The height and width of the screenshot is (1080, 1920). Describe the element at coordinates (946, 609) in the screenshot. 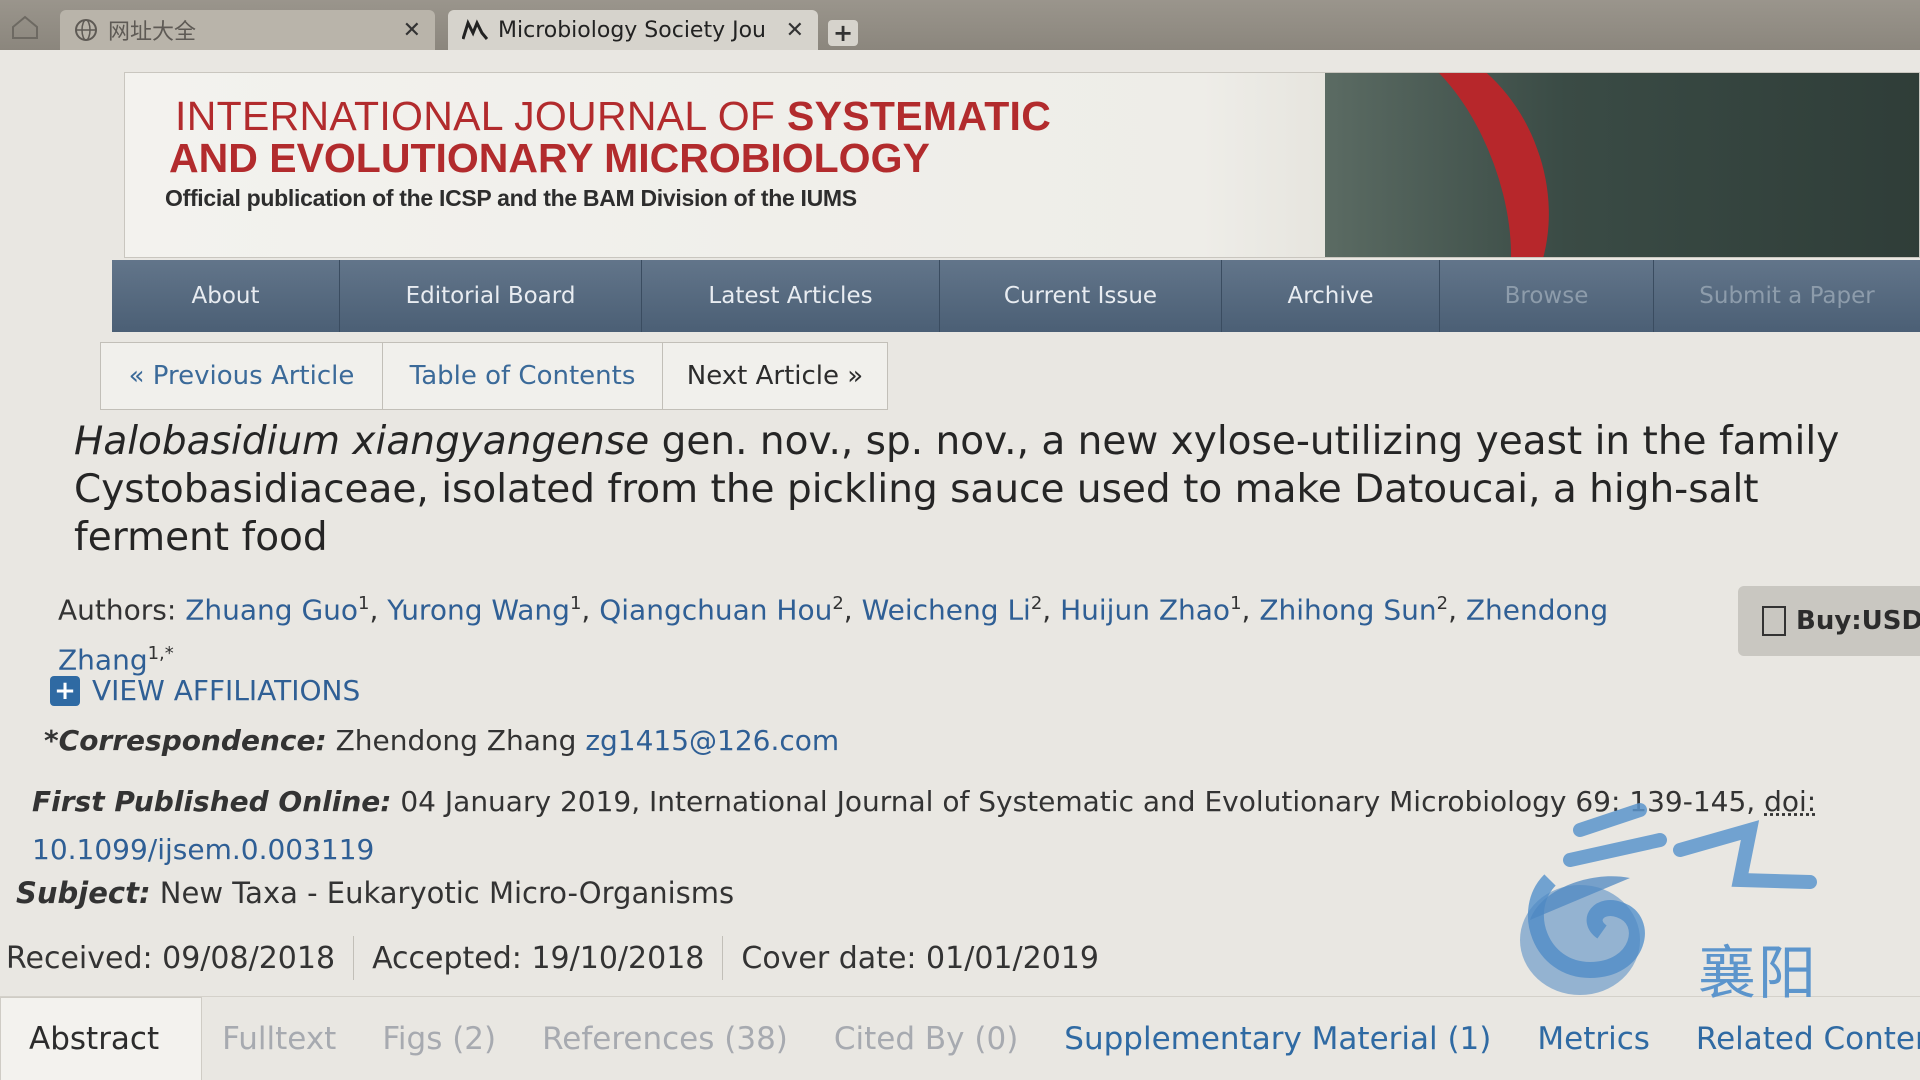

I see `author-link: Weicheng Li` at that location.